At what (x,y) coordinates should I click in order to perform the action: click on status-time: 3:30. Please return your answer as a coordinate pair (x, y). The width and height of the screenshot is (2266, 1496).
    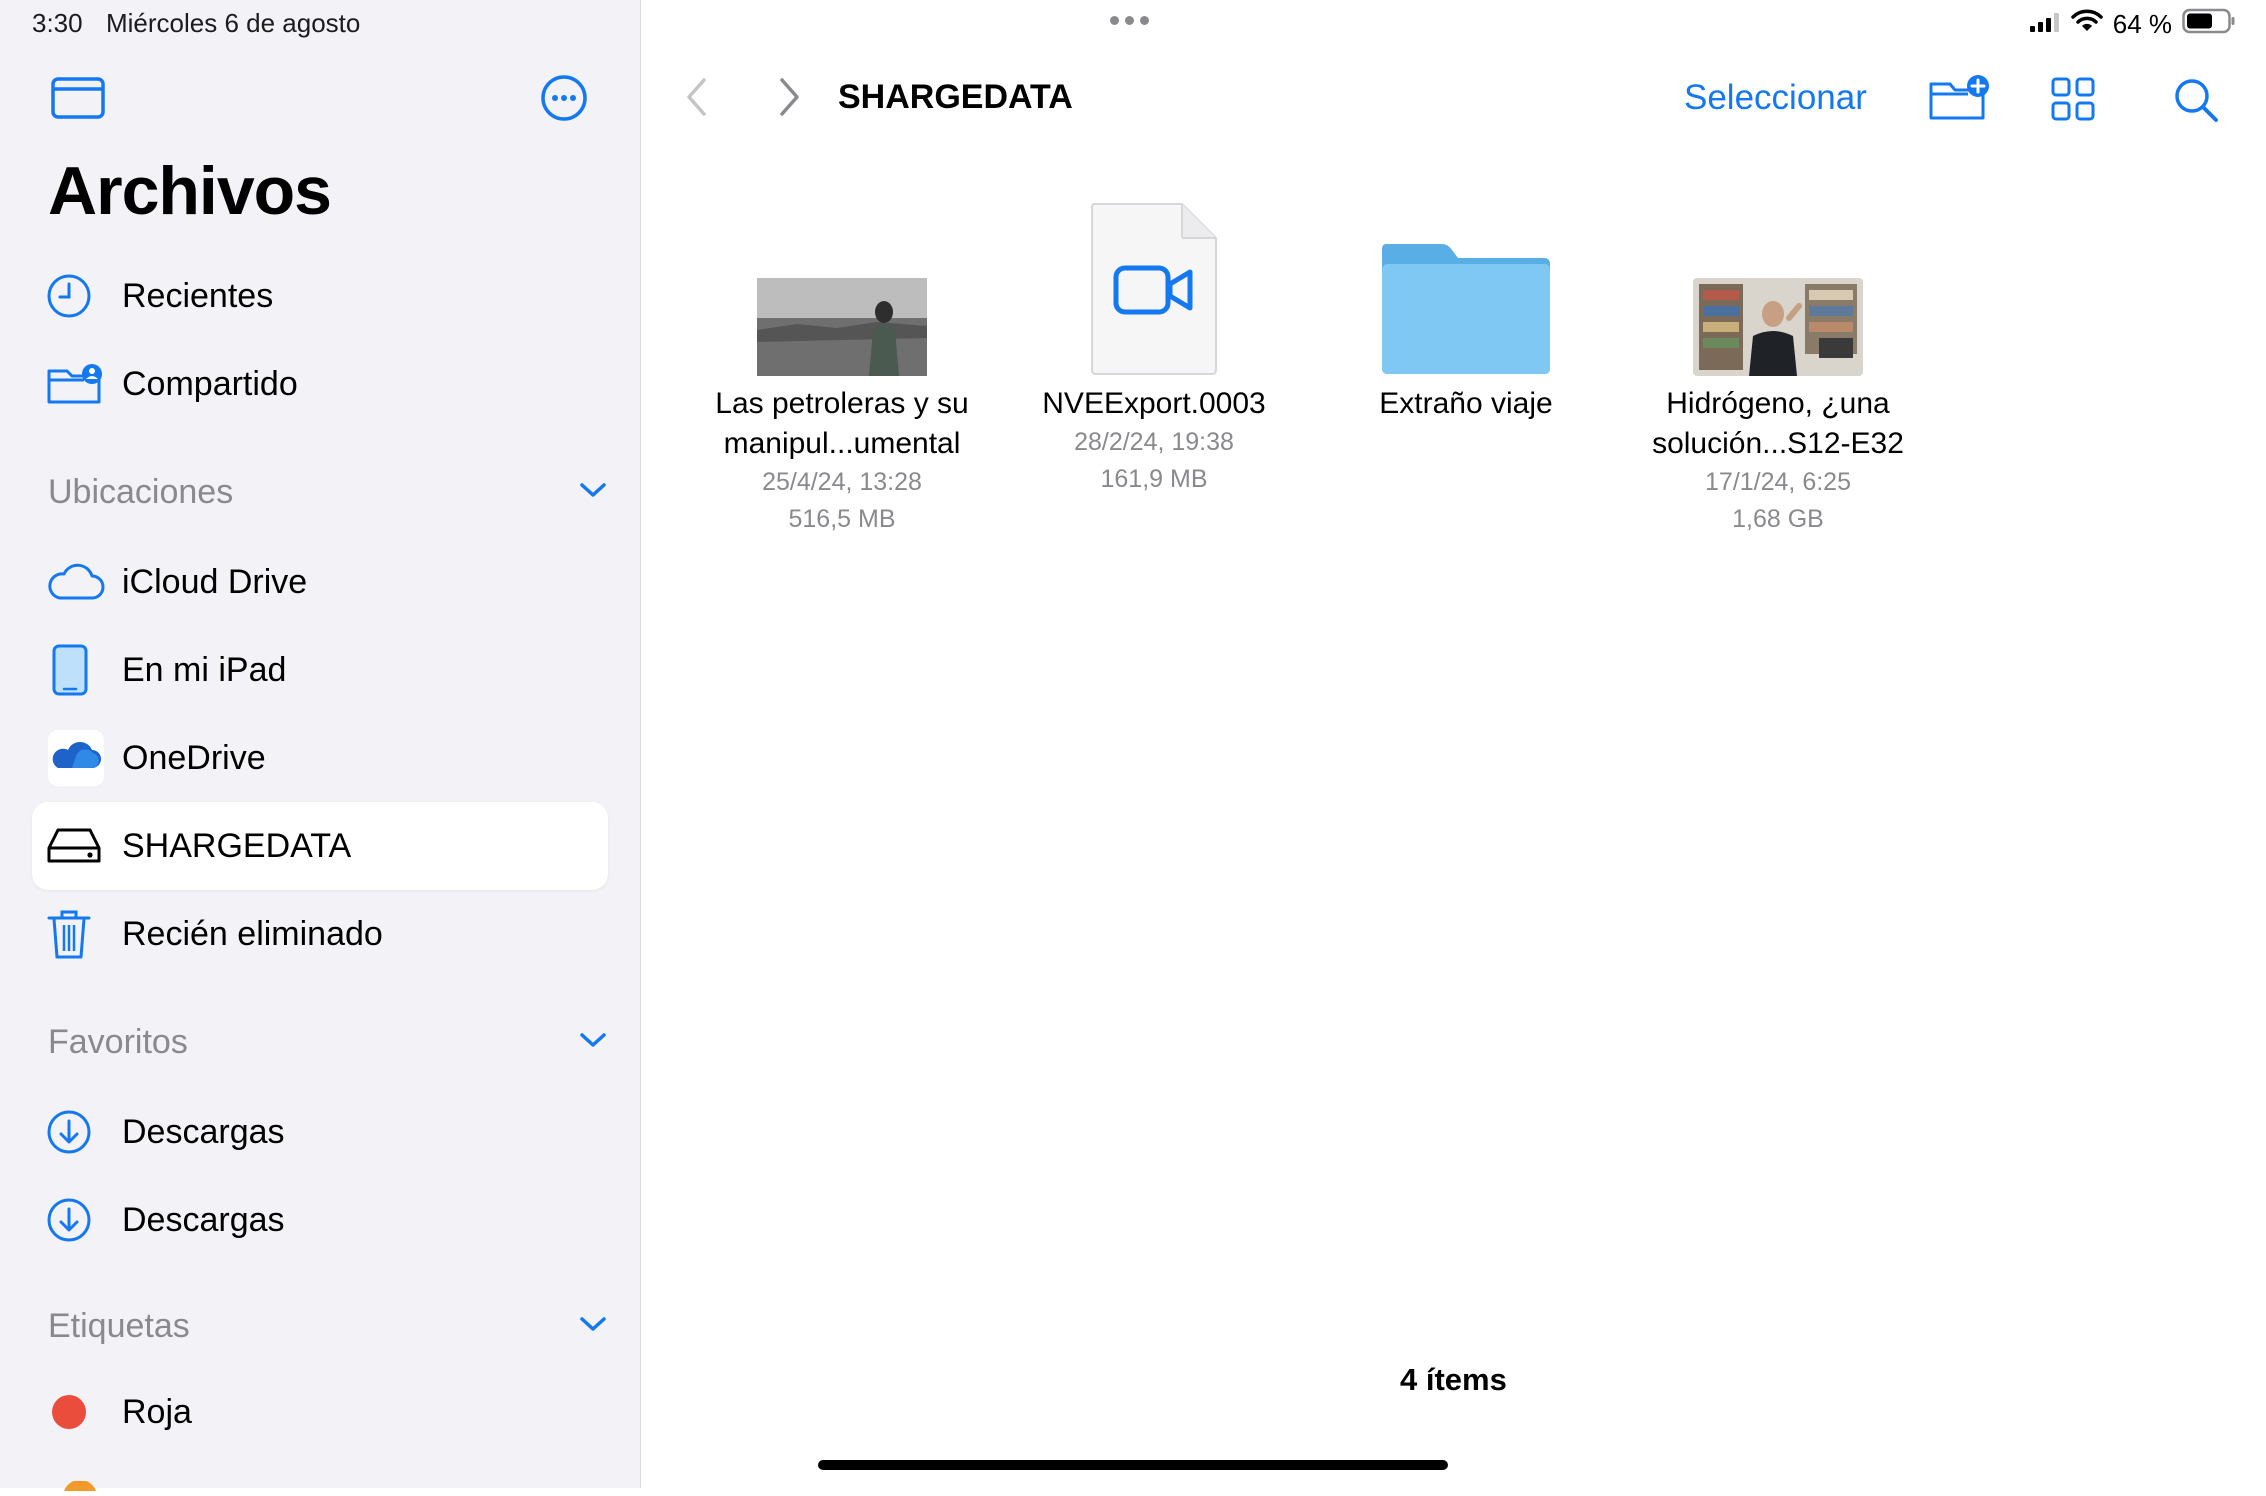
    Looking at the image, I should click on (57, 23).